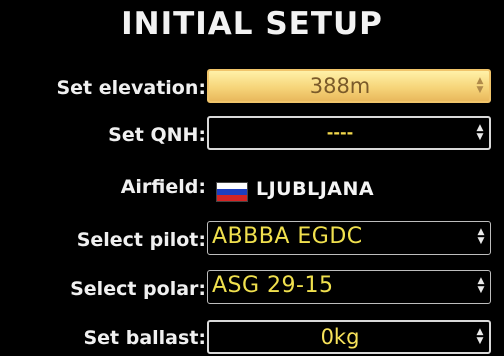 This screenshot has height=356, width=504. Describe the element at coordinates (340, 337) in the screenshot. I see `ballast-value: 0kg` at that location.